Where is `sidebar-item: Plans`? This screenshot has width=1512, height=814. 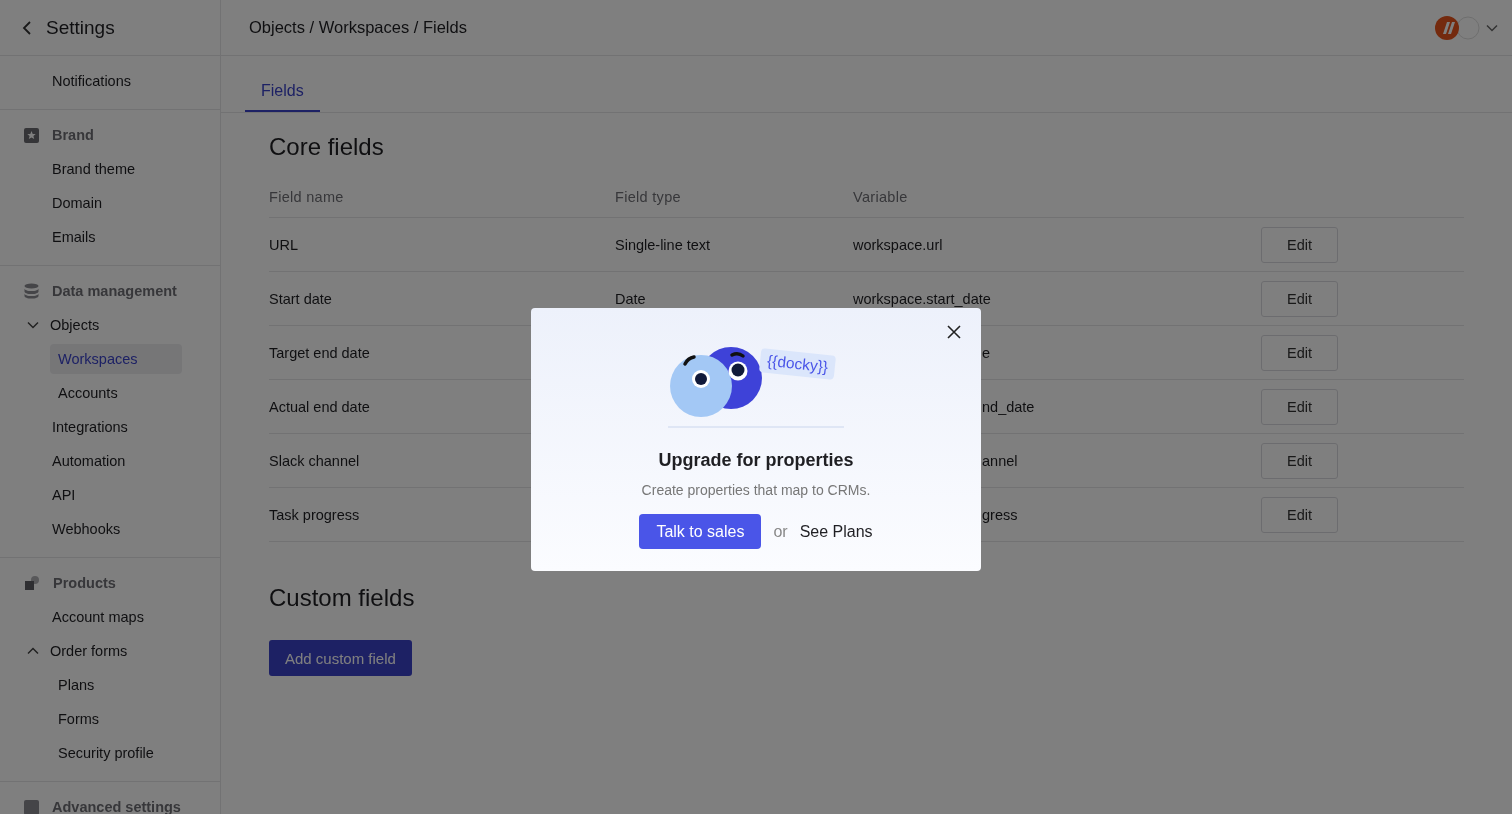
sidebar-item: Plans is located at coordinates (116, 685).